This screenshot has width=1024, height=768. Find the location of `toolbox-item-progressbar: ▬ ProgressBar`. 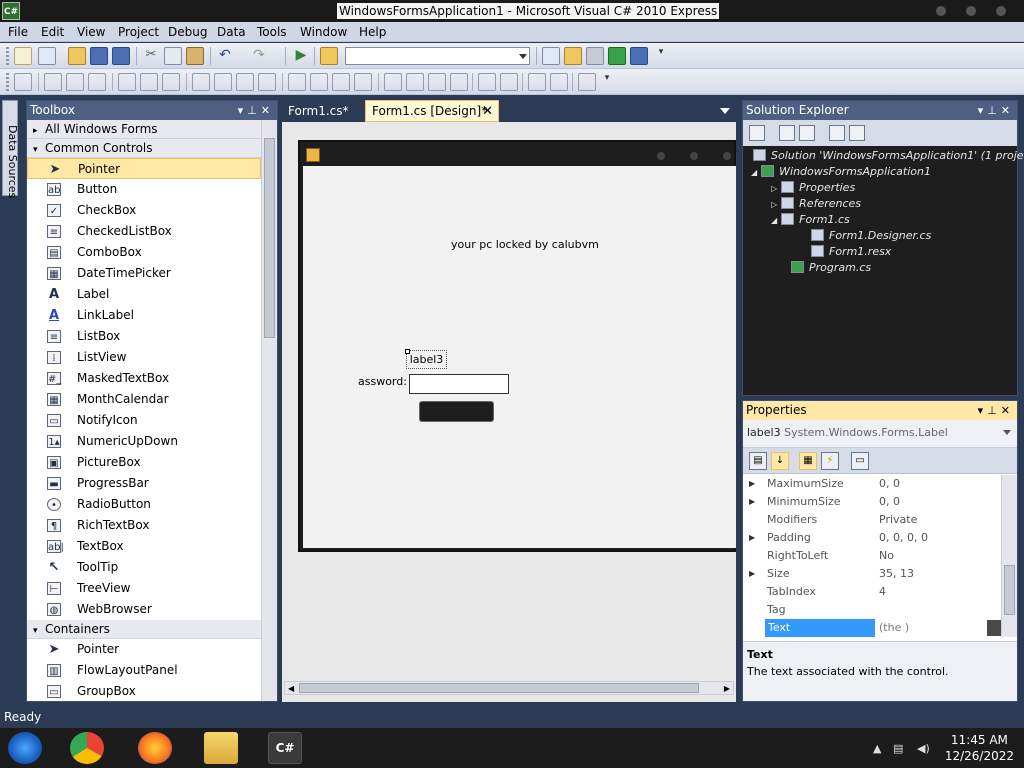

toolbox-item-progressbar: ▬ ProgressBar is located at coordinates (144, 483).